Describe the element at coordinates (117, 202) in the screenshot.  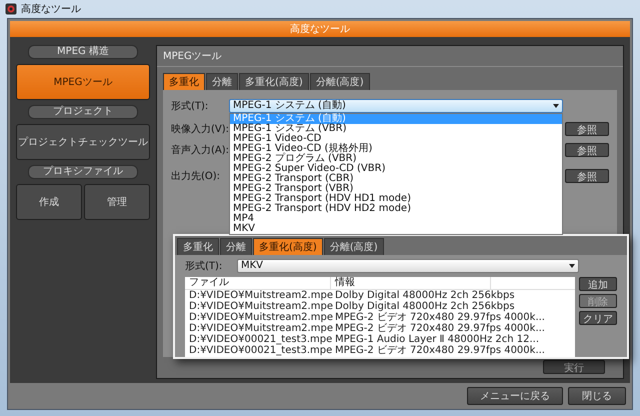
I see `sidebar-button: 管理` at that location.